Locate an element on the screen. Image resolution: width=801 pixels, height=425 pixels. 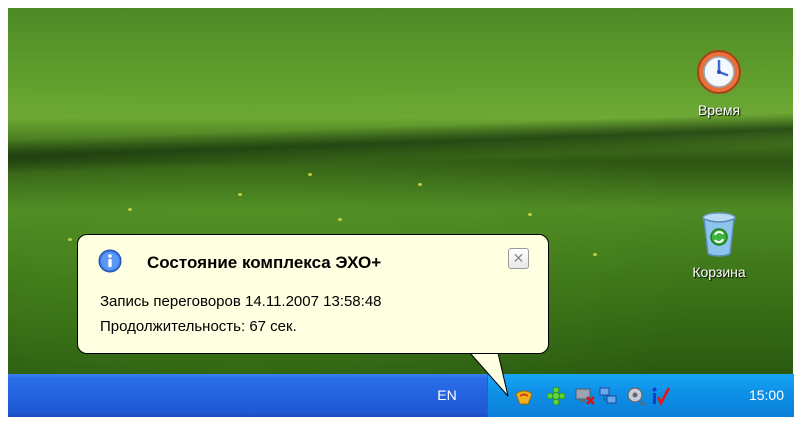
wallpaper-ridge is located at coordinates (400, 143).